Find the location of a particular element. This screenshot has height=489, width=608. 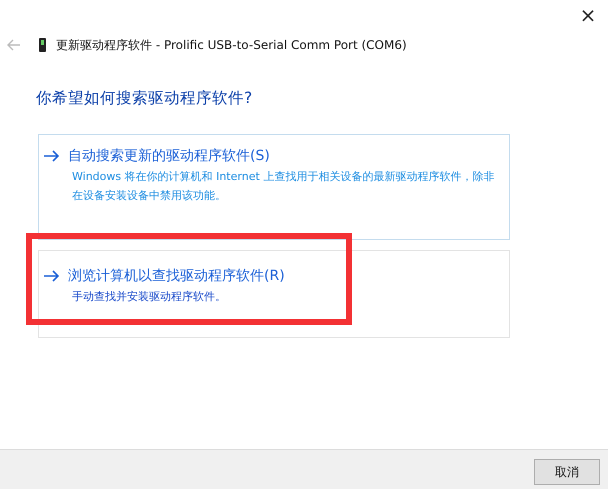

option-description: Windows 将在你的计算机和 Internet 上查找用于相关设备的最新驱动程序软件，除非在设备安装设备中禁用该功能。 is located at coordinates (284, 186).